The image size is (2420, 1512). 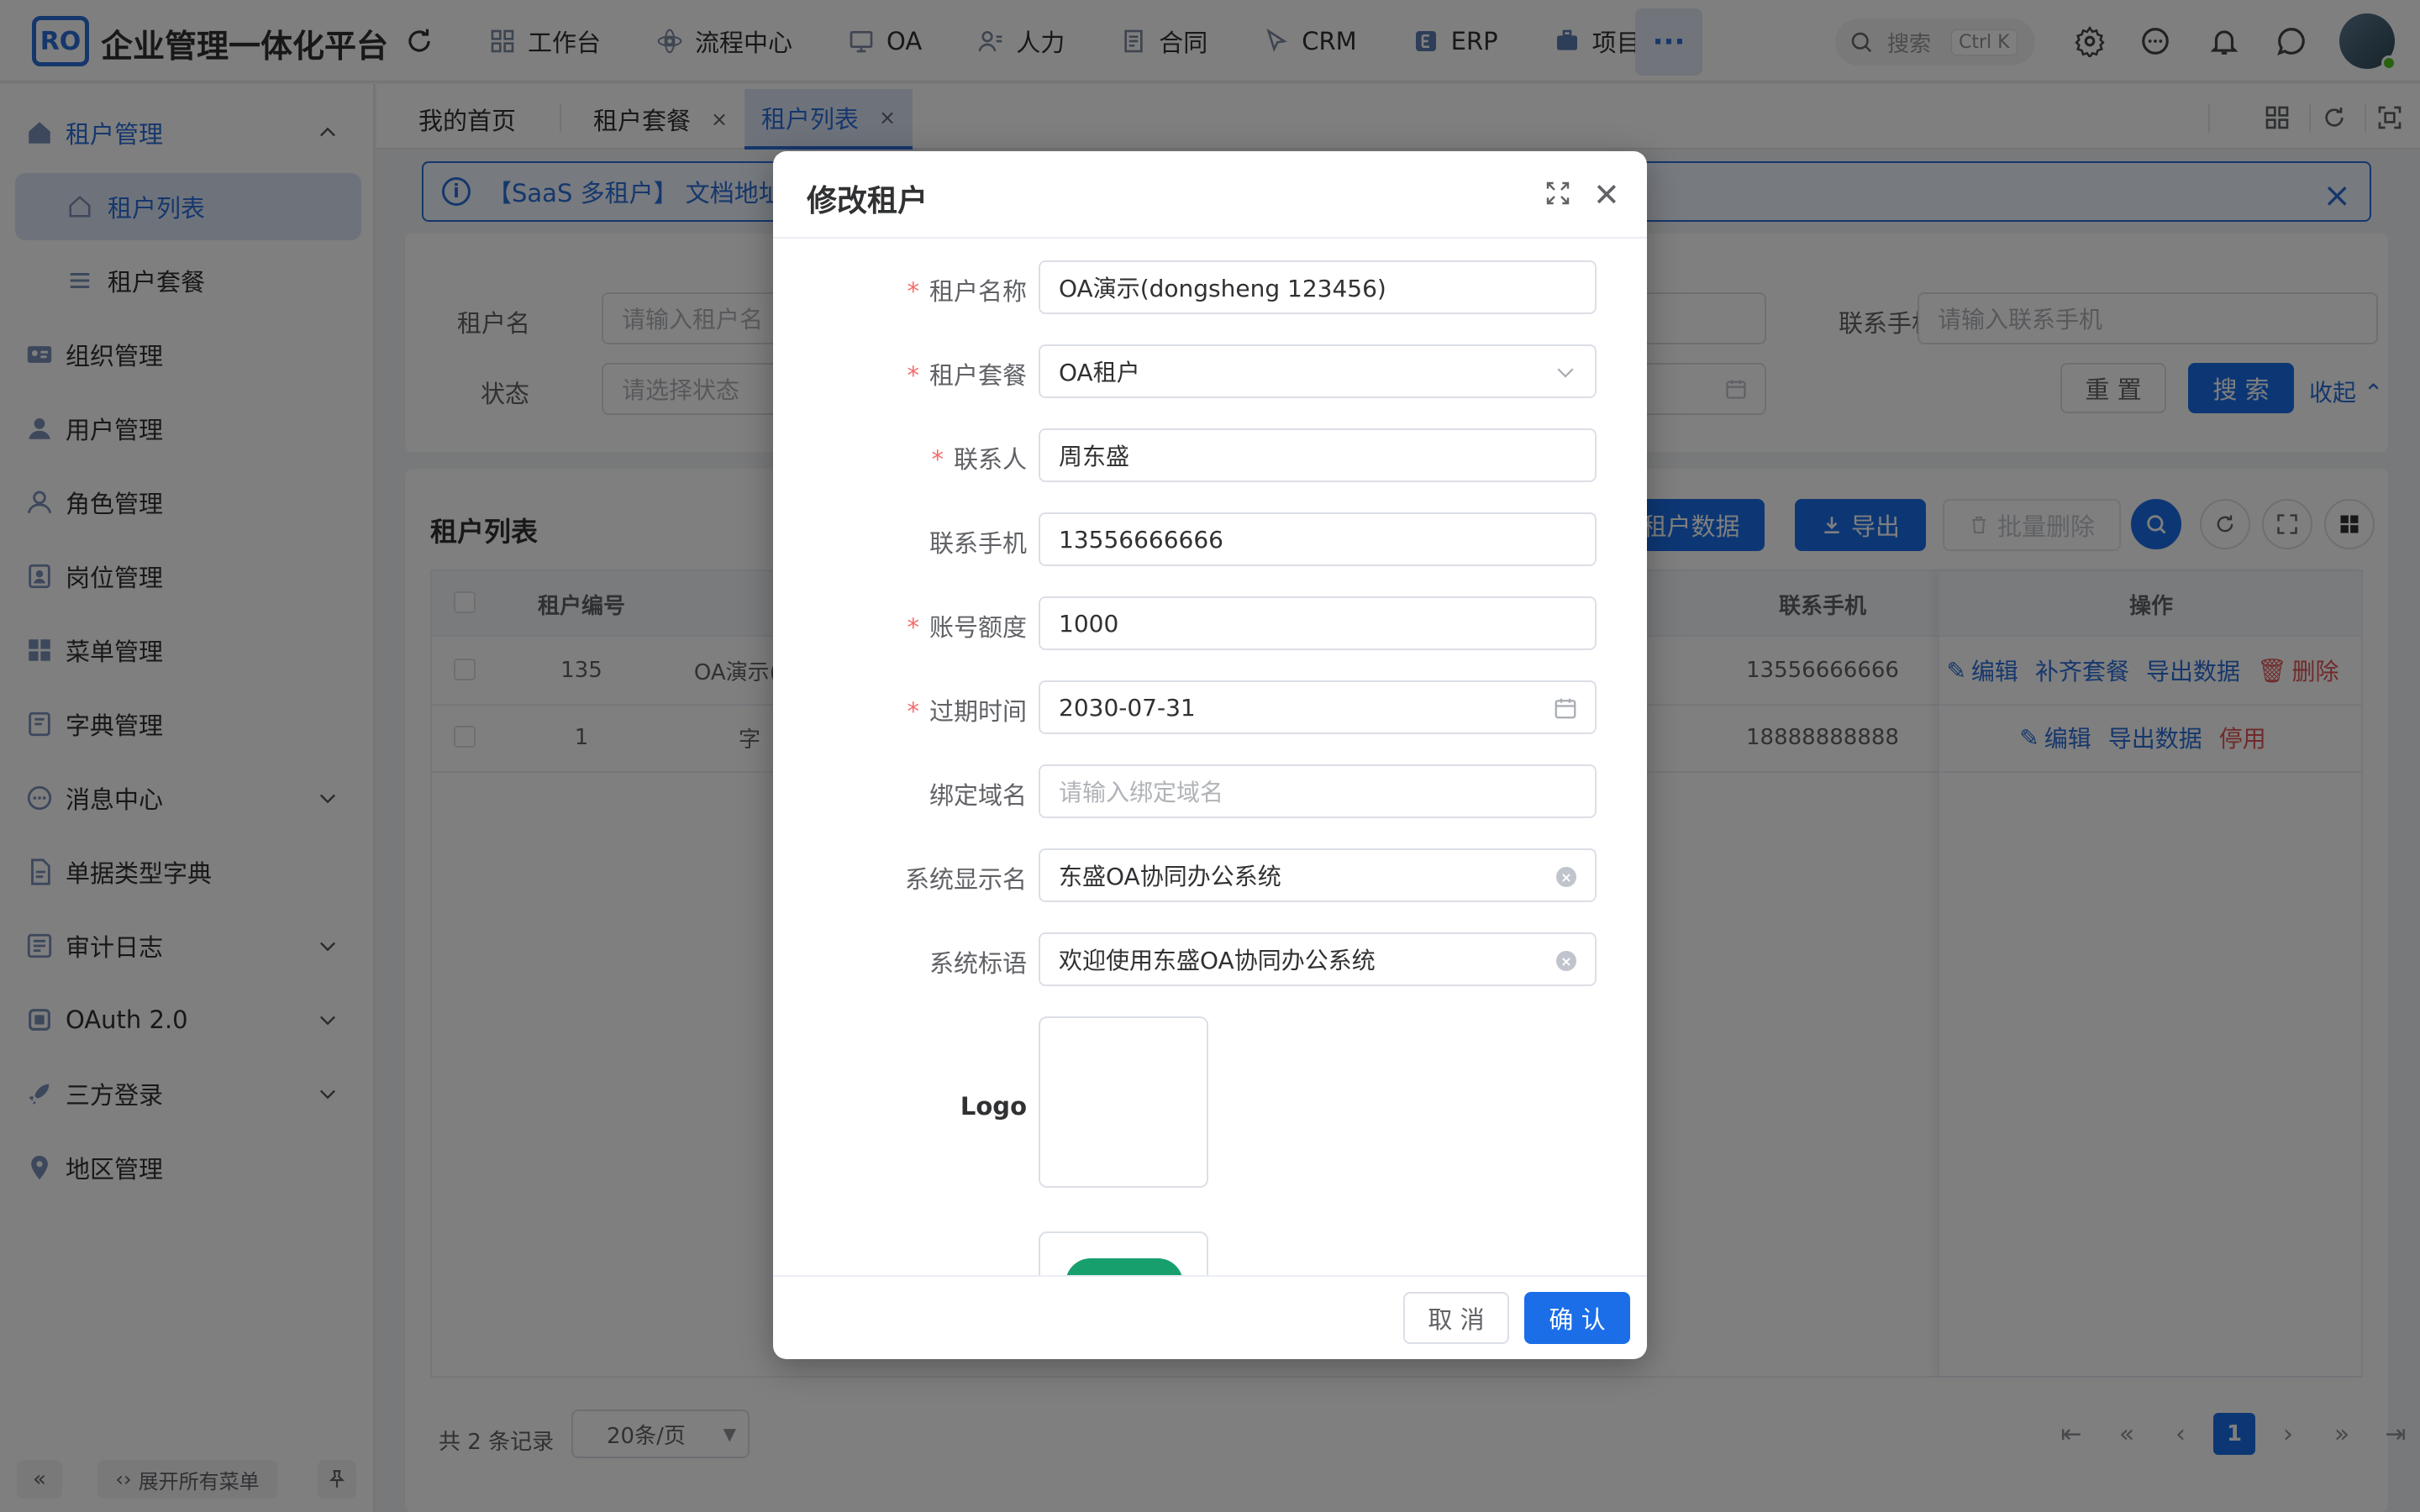 I want to click on tenant-name-input: OA演示(dongsheng 123456), so click(x=1318, y=287).